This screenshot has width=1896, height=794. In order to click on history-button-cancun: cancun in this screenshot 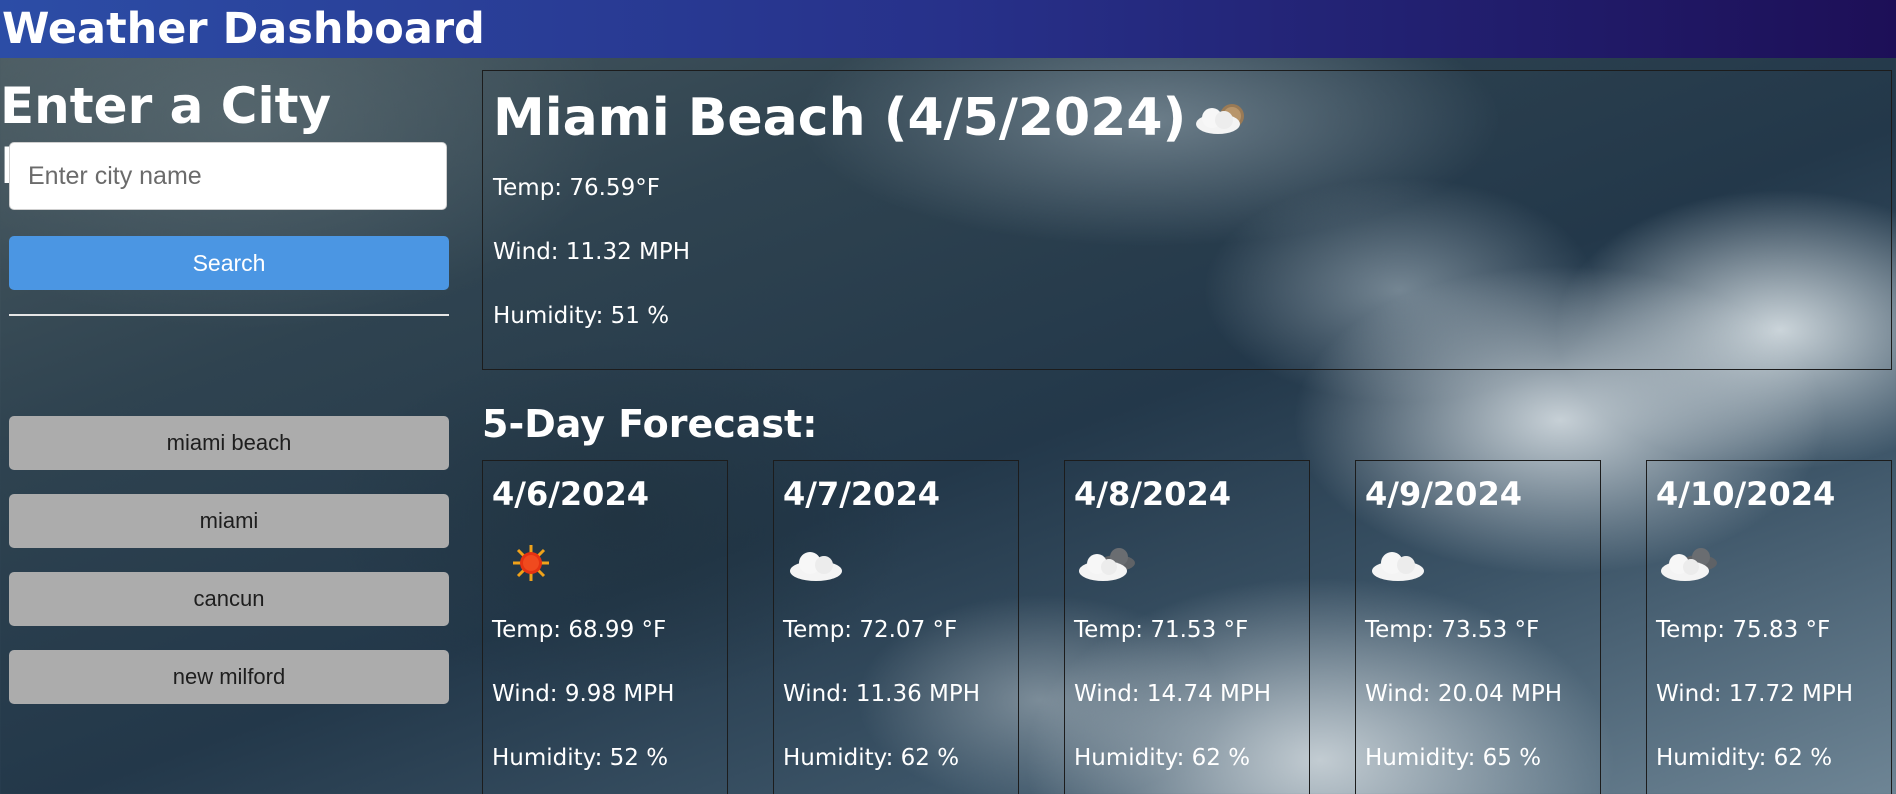, I will do `click(229, 599)`.